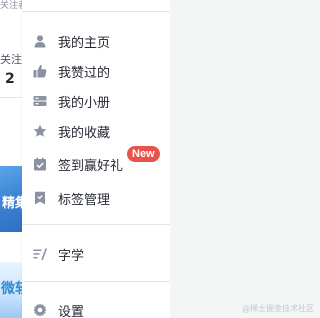  What do you see at coordinates (84, 73) in the screenshot?
I see `menu-item-label: 我赞过的` at bounding box center [84, 73].